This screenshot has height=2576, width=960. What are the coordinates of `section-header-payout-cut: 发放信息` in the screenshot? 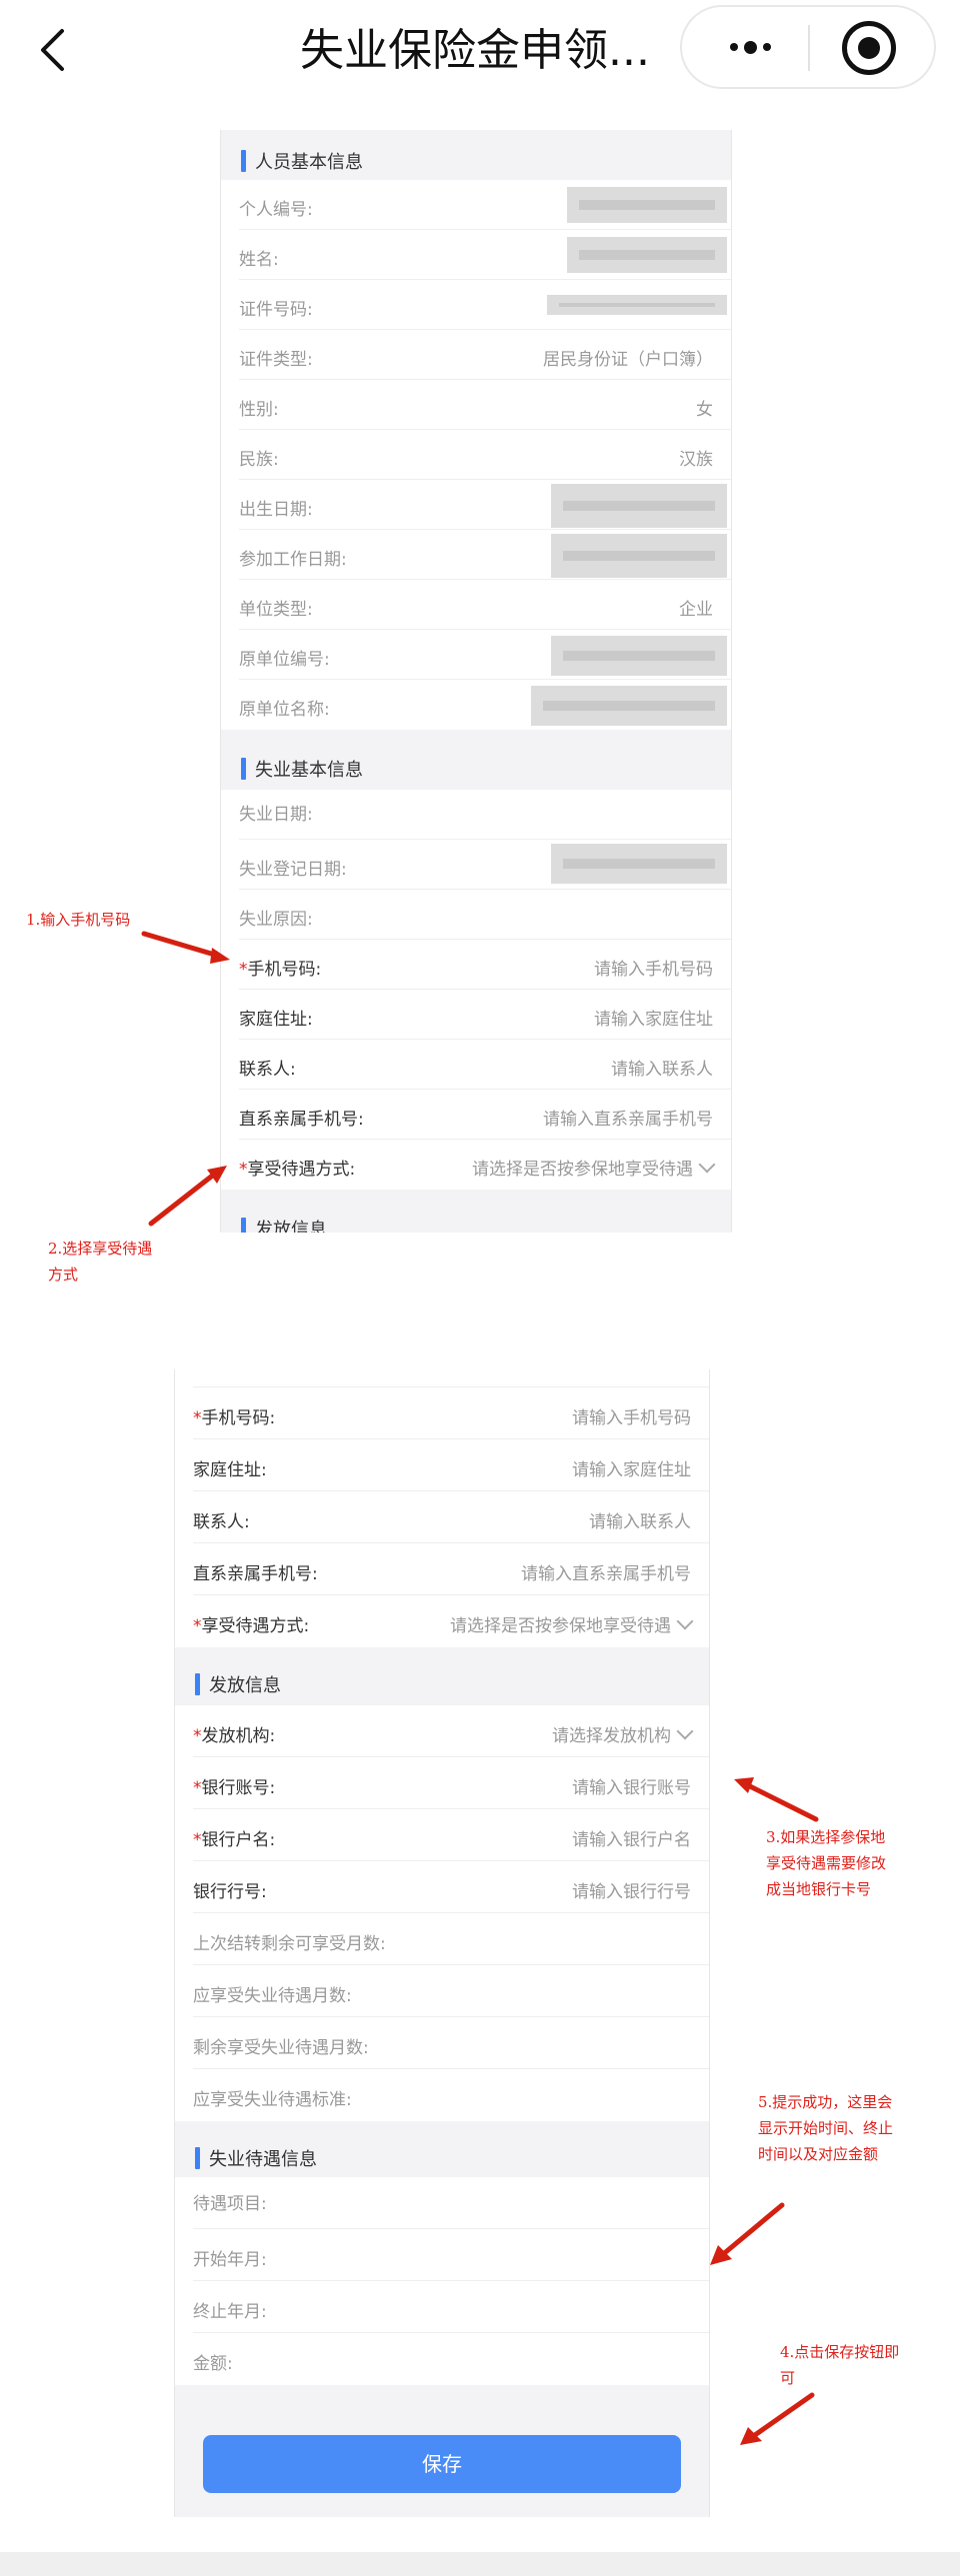 It's located at (476, 1211).